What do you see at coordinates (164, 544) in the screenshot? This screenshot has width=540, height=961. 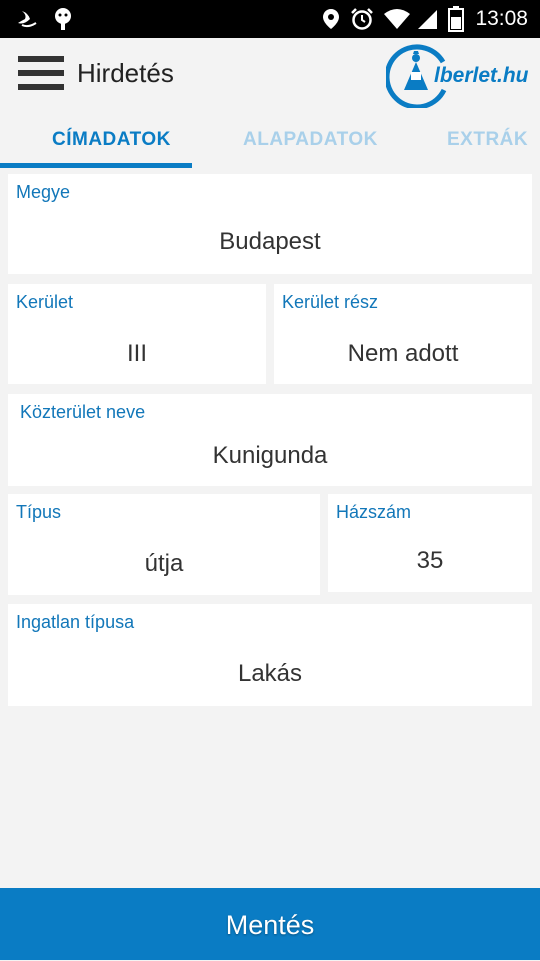 I see `tipus-field: Típus útja` at bounding box center [164, 544].